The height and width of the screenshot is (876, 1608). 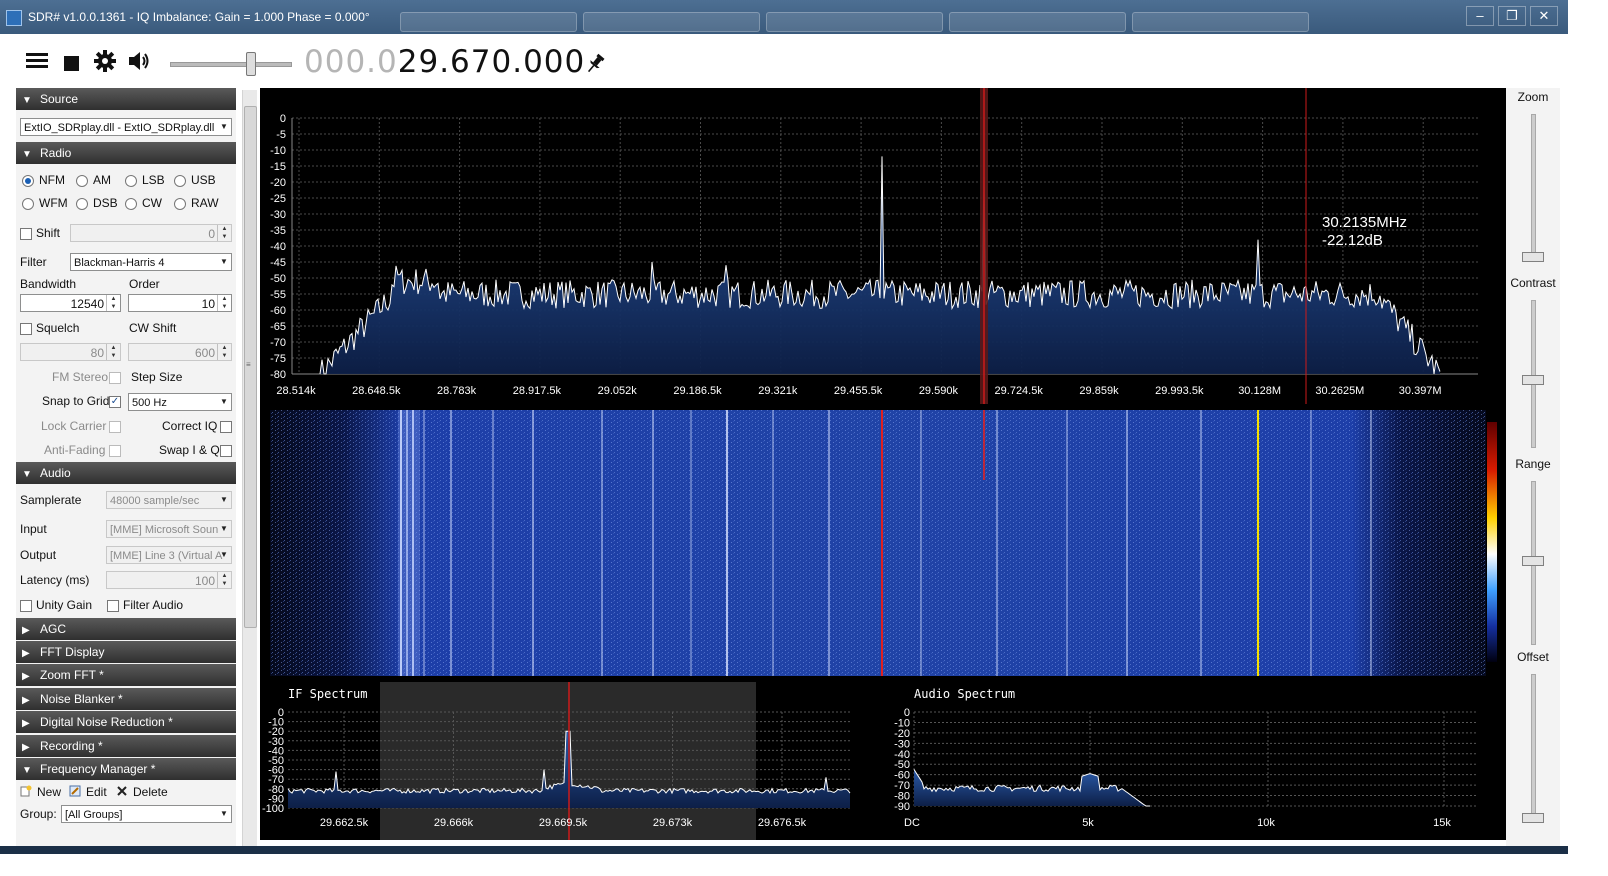 I want to click on zoom-slider-track, so click(x=1533, y=188).